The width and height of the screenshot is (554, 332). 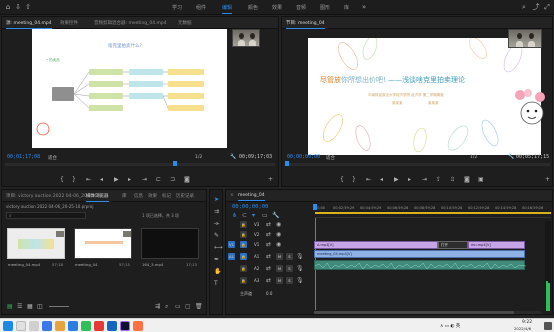 What do you see at coordinates (305, 24) in the screenshot?
I see `tab-program: 节目: meeting_04` at bounding box center [305, 24].